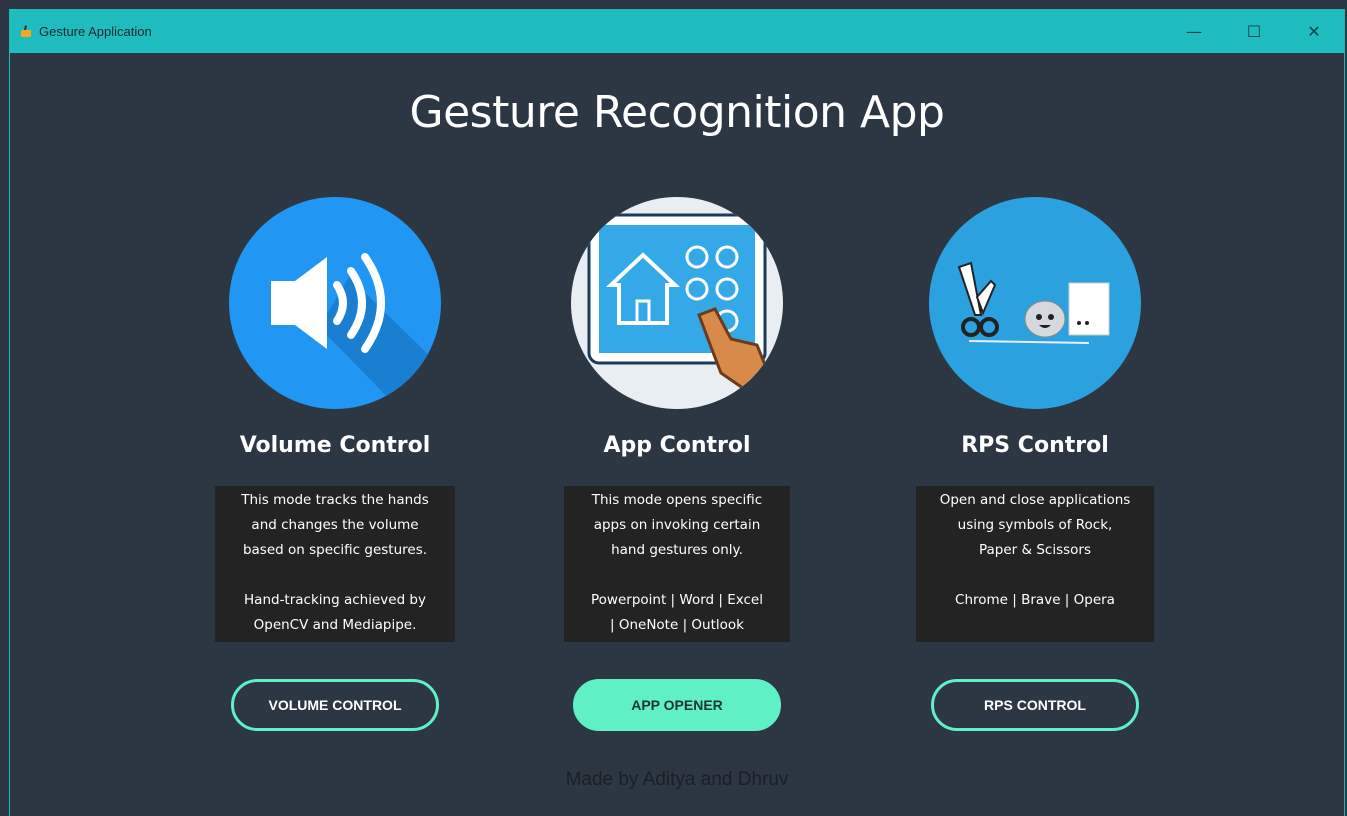 The height and width of the screenshot is (816, 1347). Describe the element at coordinates (677, 705) in the screenshot. I see `app-opener-button: APP OPENER` at that location.